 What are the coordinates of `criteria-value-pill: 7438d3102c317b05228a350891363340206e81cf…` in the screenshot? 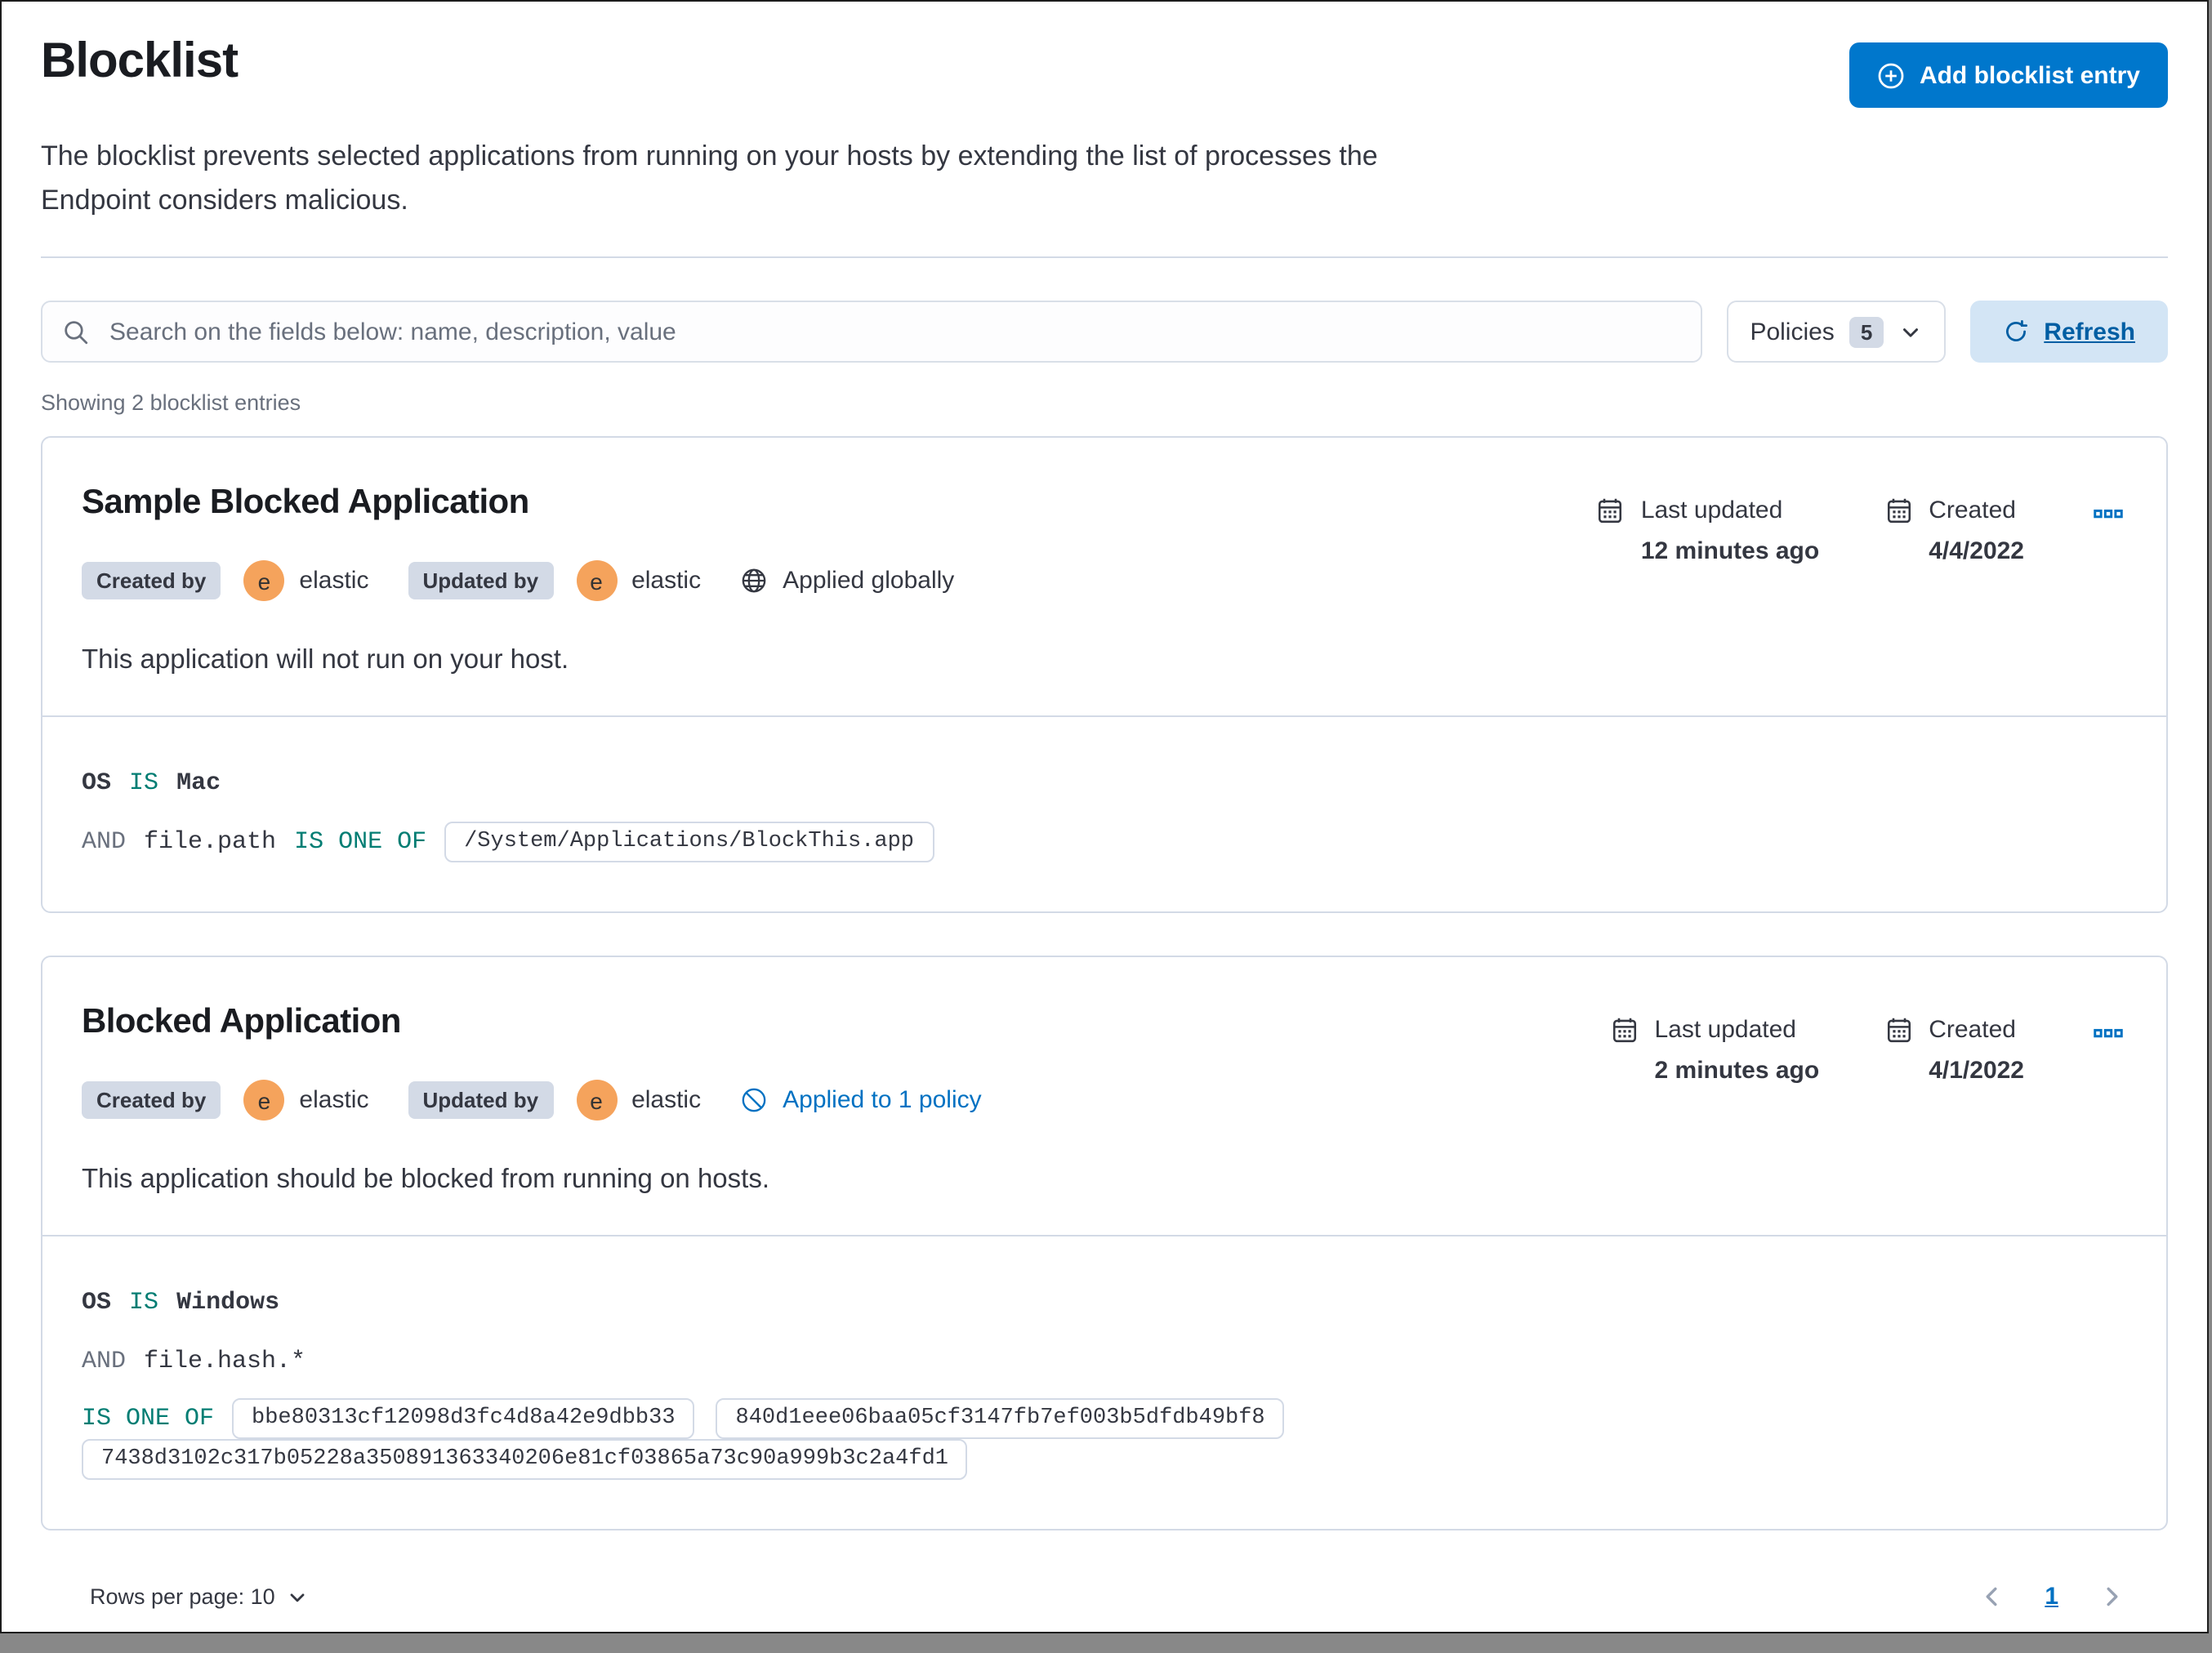 It's located at (525, 1459).